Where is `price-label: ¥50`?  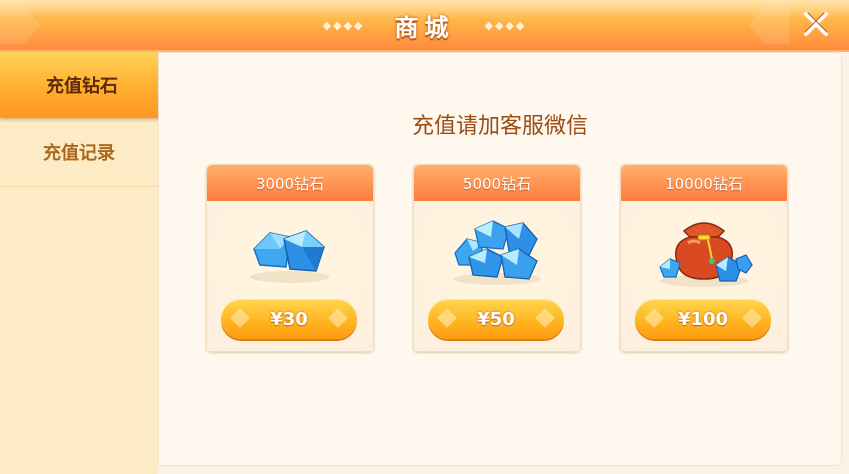
price-label: ¥50 is located at coordinates (496, 319).